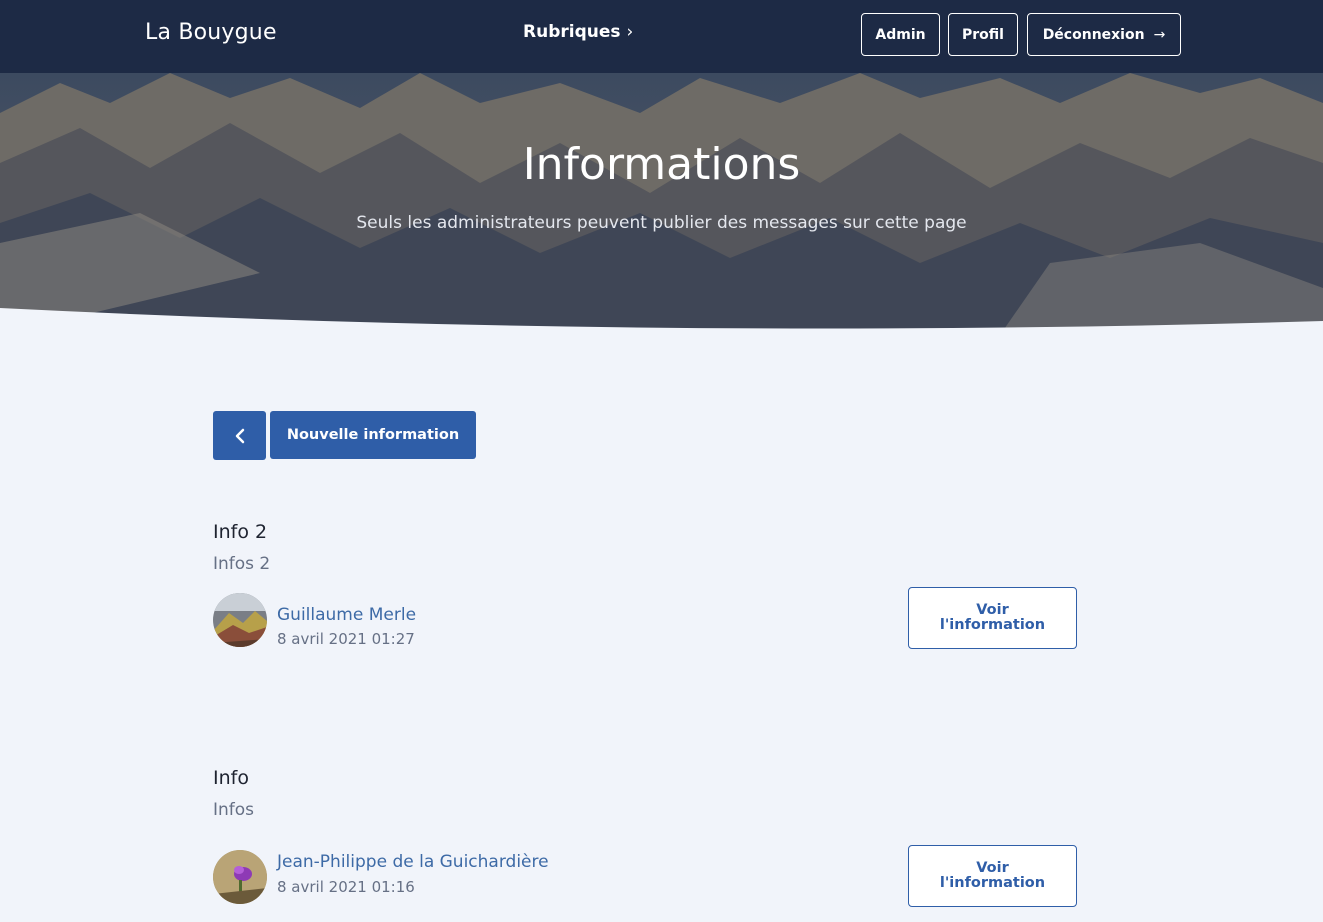 The height and width of the screenshot is (922, 1323). Describe the element at coordinates (346, 639) in the screenshot. I see `post-date: 8 avril 2021 01:27` at that location.